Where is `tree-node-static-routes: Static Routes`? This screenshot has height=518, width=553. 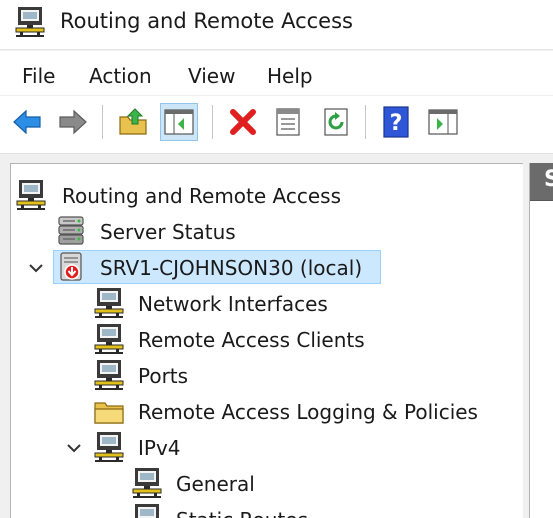 tree-node-static-routes: Static Routes is located at coordinates (321, 510).